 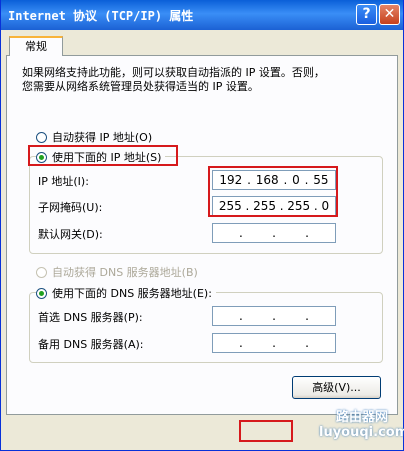 I want to click on default-gateway-input: . . ., so click(x=274, y=233).